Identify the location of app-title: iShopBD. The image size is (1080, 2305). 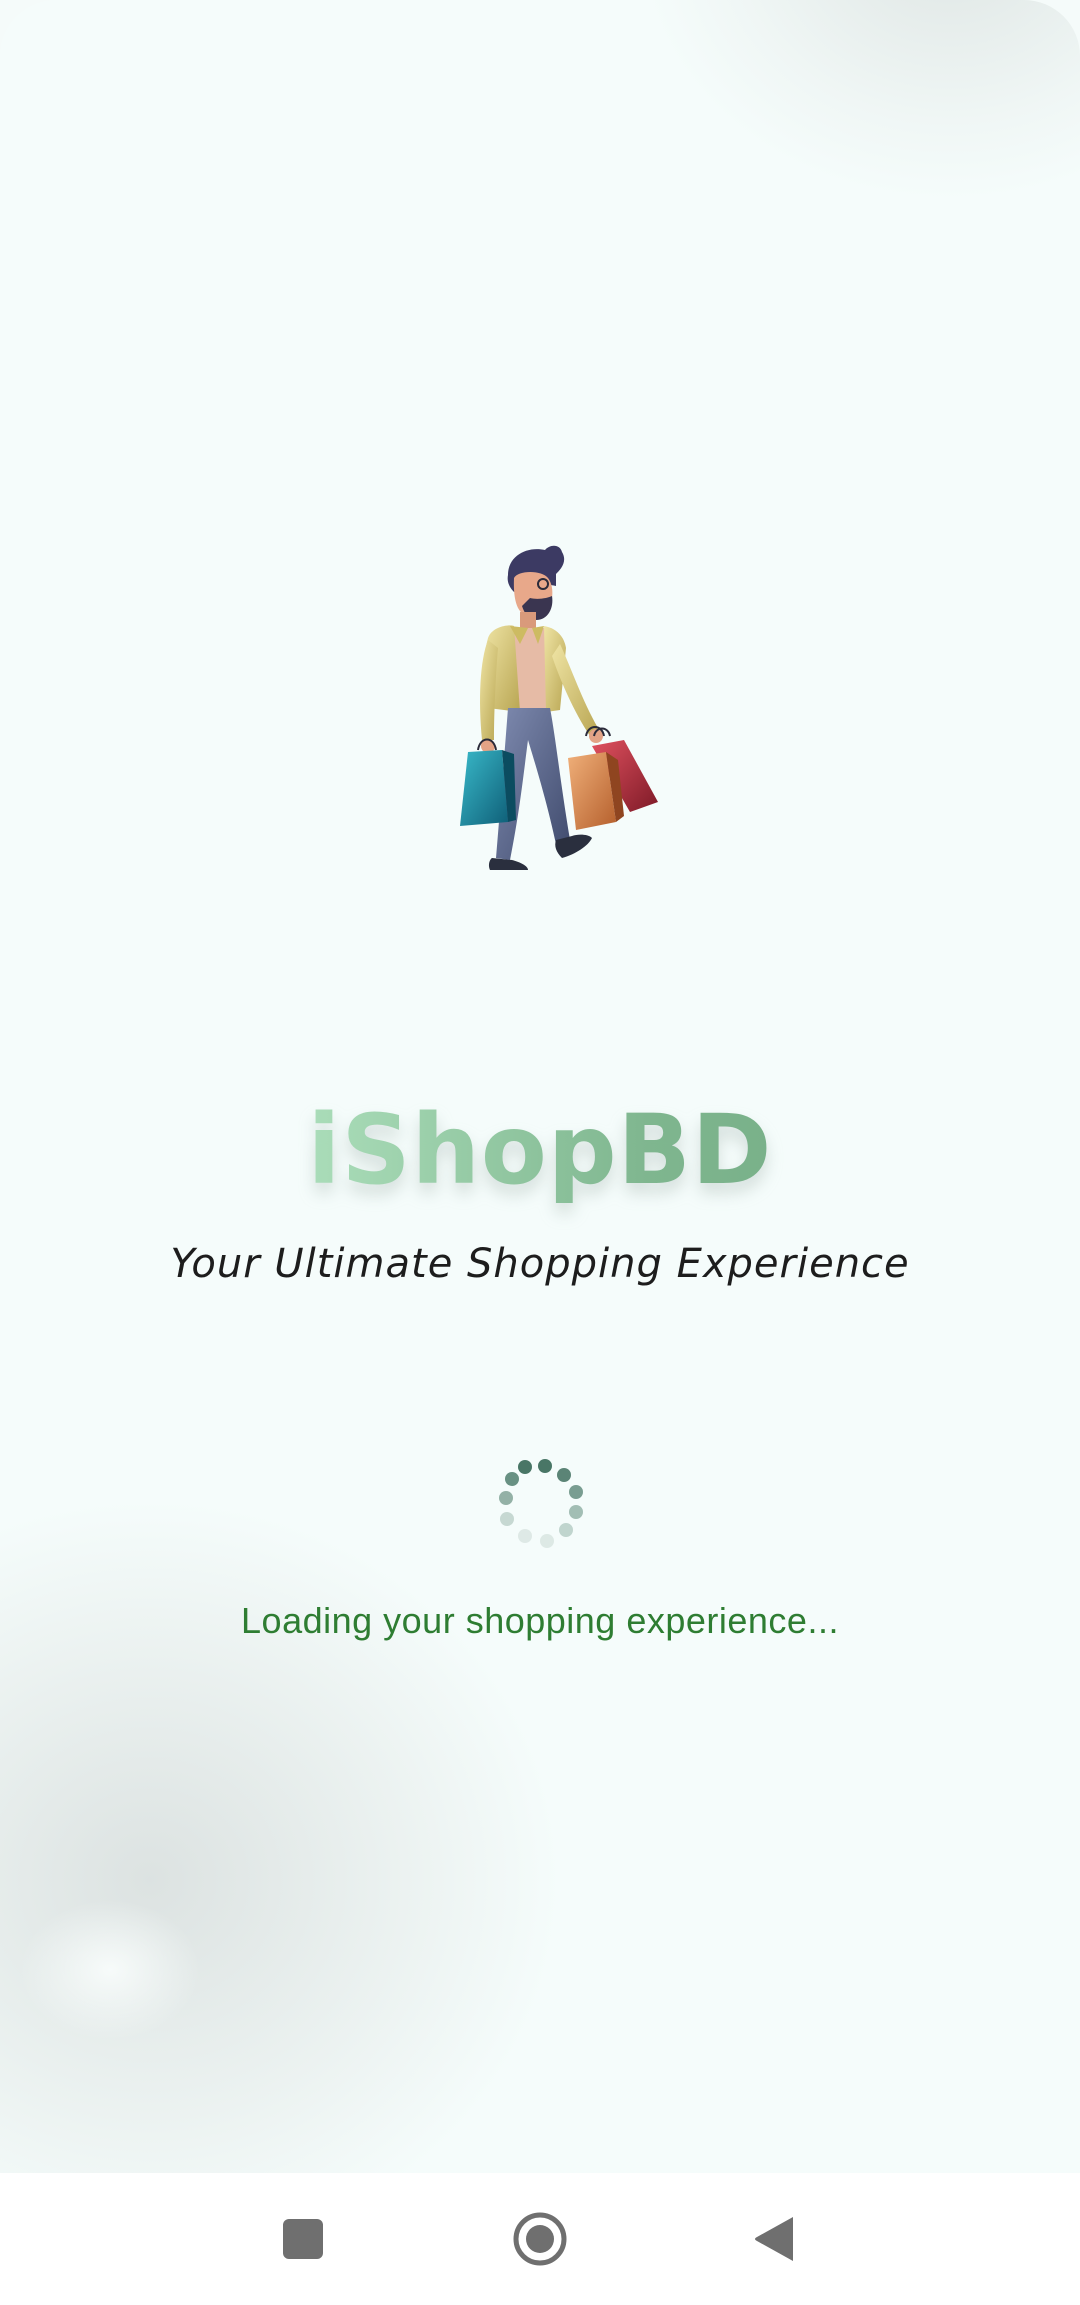
(540, 1150).